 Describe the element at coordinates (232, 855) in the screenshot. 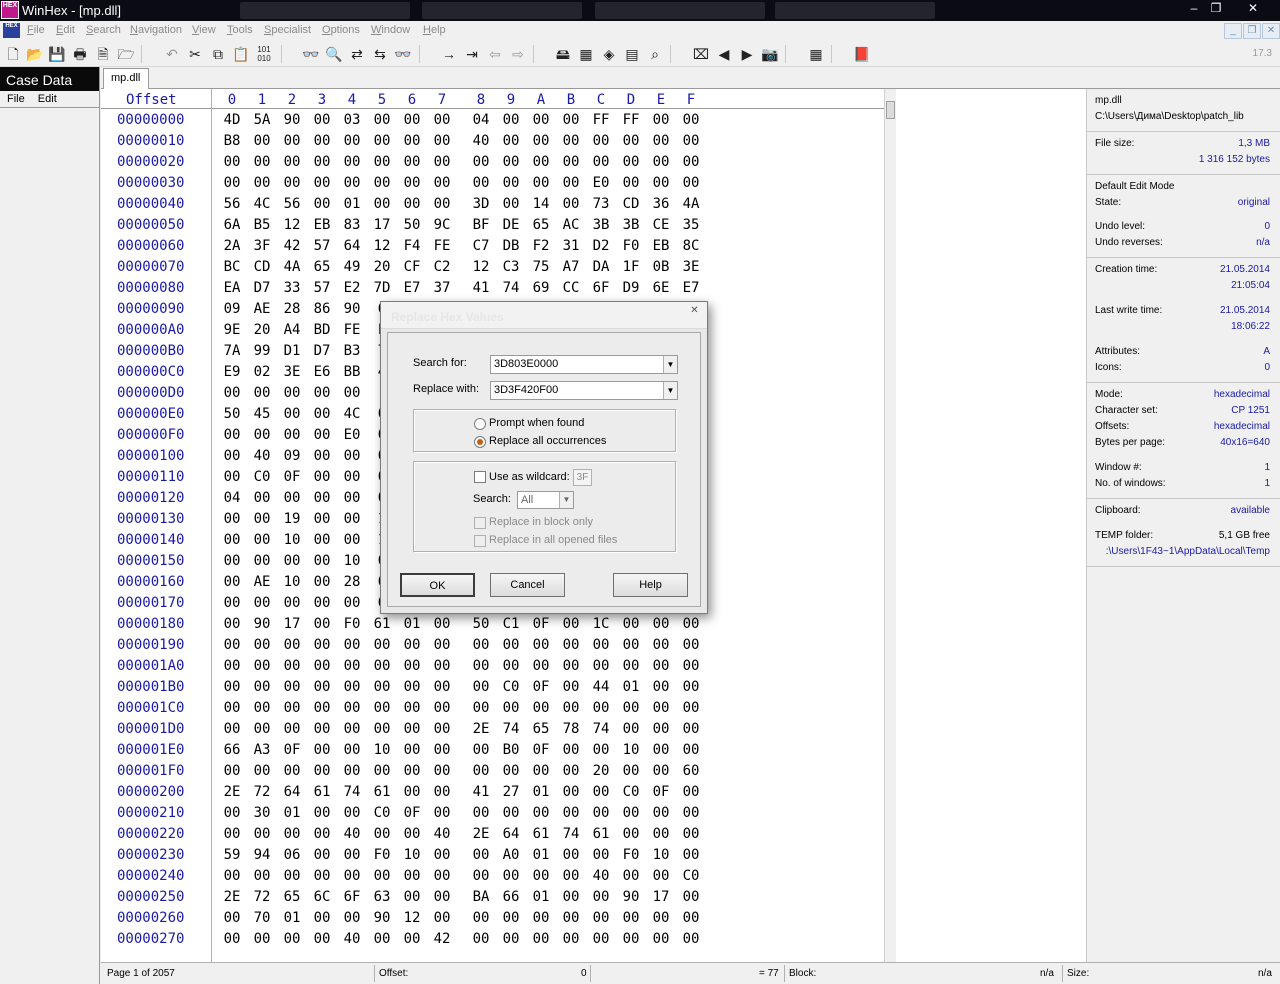

I see `hex-byte: 59` at that location.